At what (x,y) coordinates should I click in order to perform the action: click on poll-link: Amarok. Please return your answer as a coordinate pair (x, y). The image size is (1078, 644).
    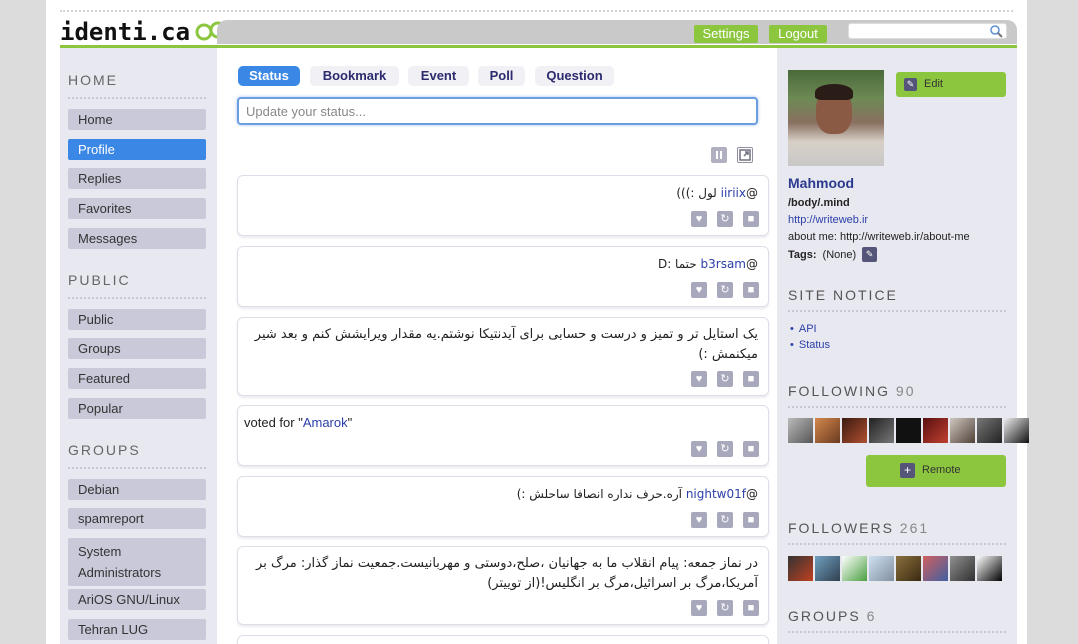
    Looking at the image, I should click on (325, 422).